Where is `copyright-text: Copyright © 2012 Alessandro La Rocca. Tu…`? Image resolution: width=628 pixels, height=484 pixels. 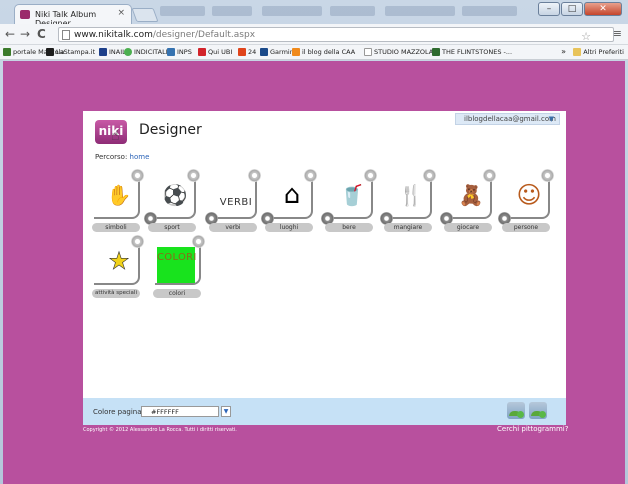 copyright-text: Copyright © 2012 Alessandro La Rocca. Tu… is located at coordinates (160, 430).